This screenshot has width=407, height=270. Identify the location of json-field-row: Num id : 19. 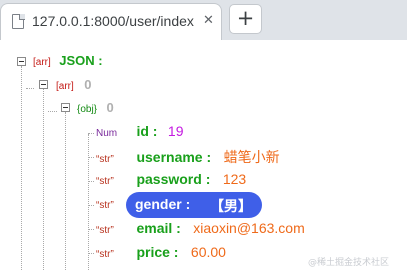
(139, 132).